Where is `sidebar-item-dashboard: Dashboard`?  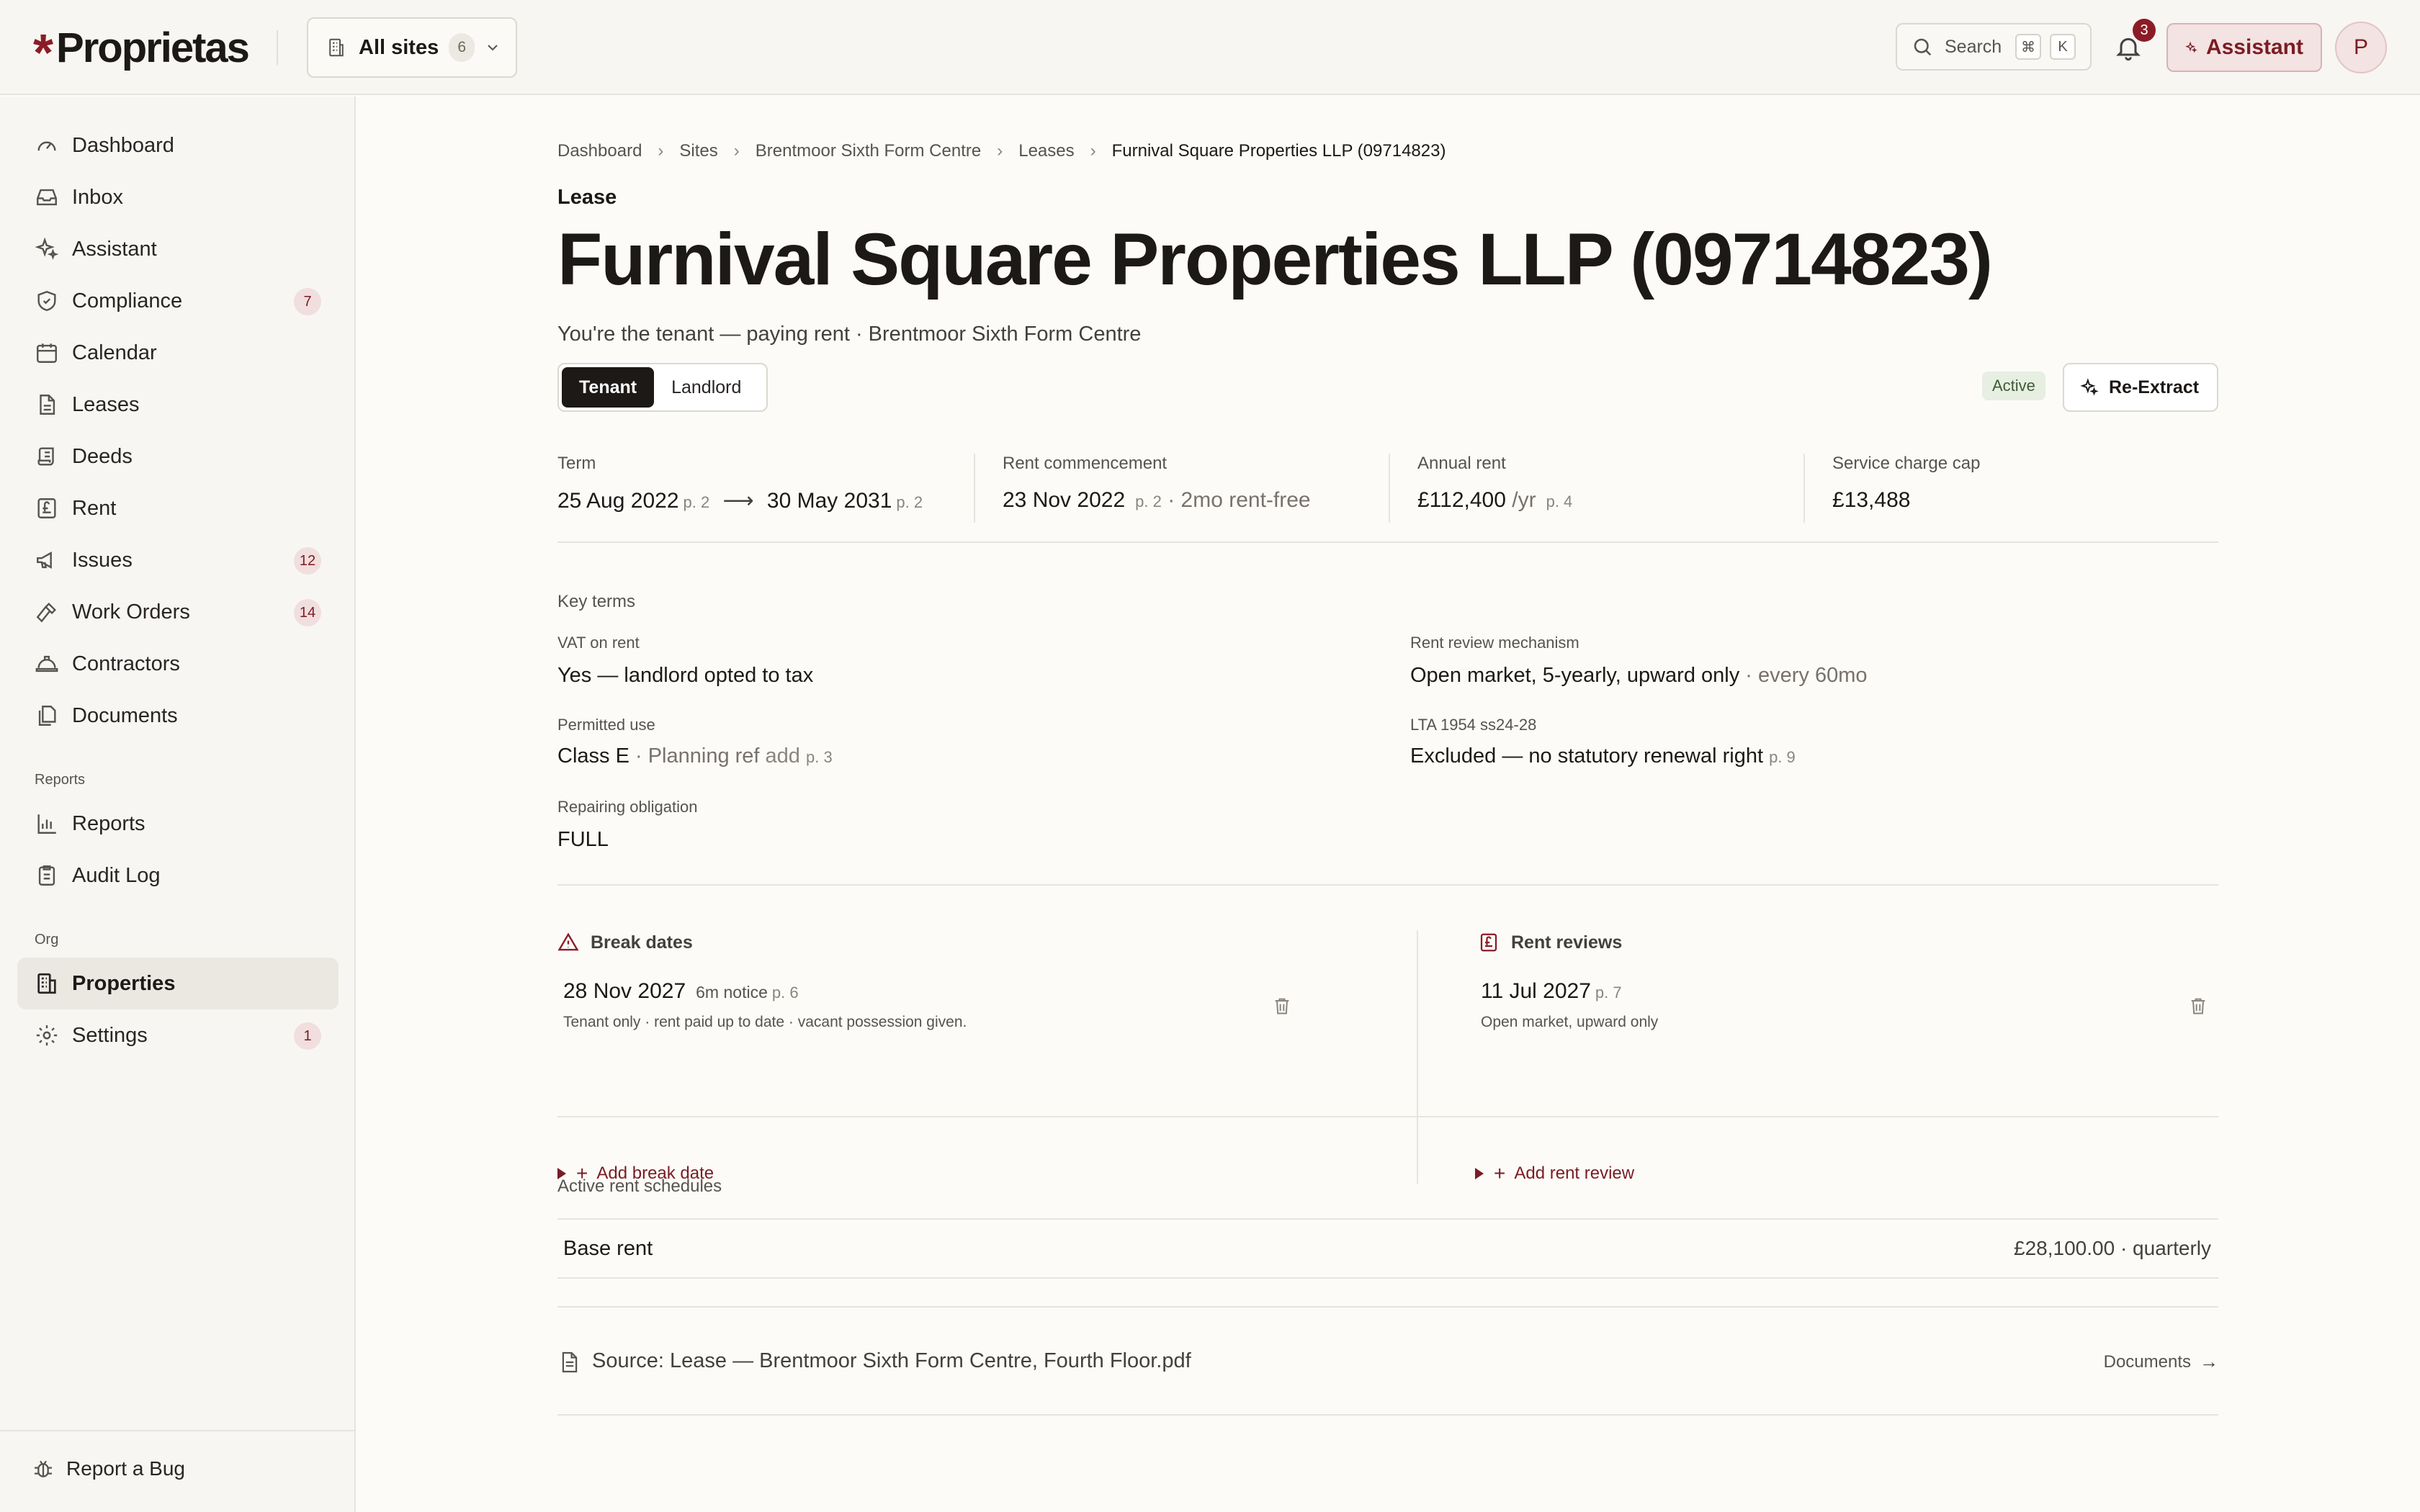 sidebar-item-dashboard: Dashboard is located at coordinates (178, 145).